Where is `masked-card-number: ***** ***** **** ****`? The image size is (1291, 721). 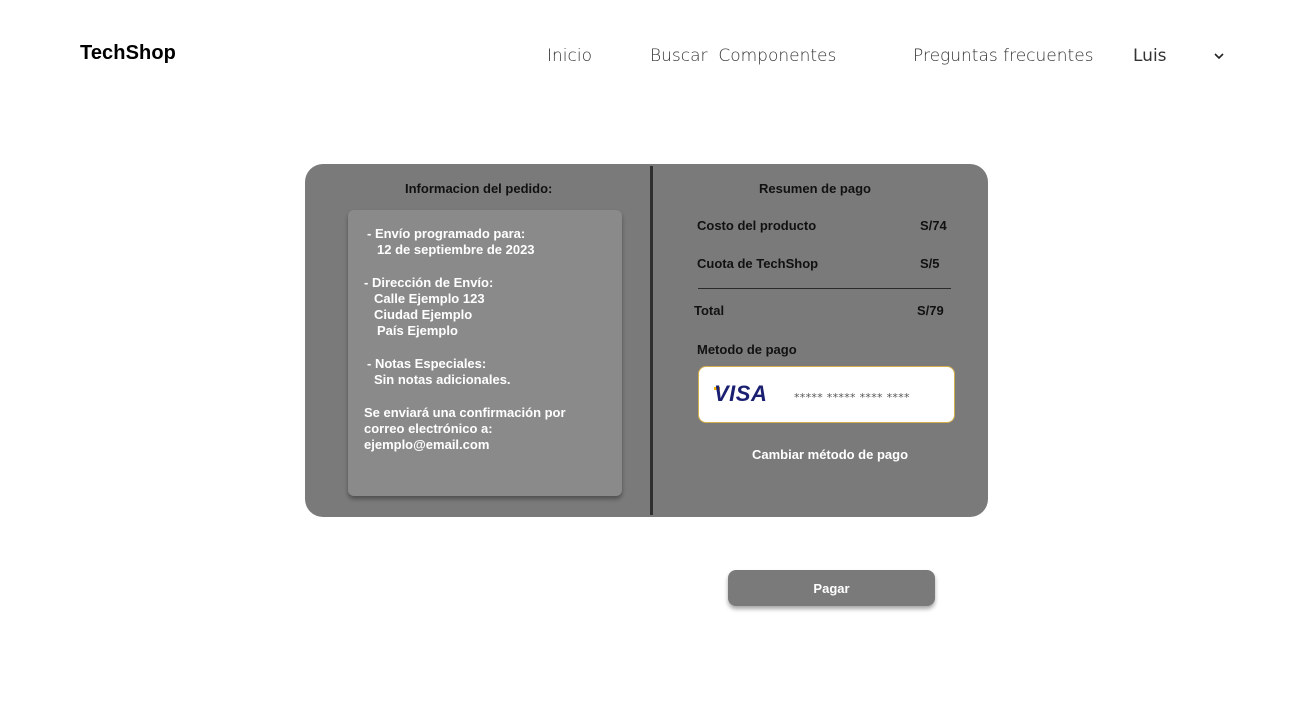 masked-card-number: ***** ***** **** **** is located at coordinates (852, 397).